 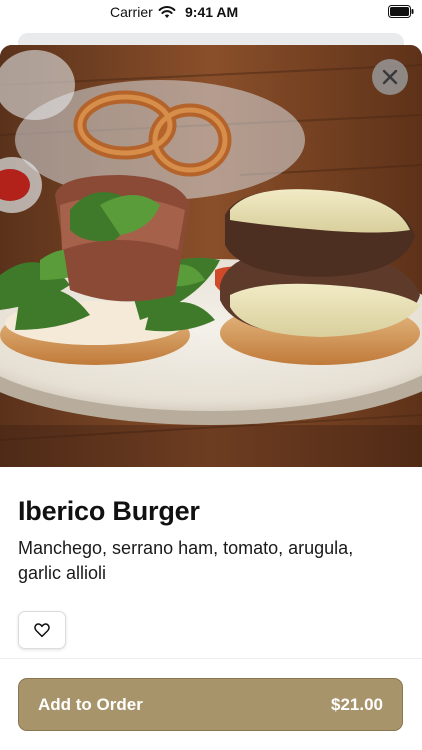 I want to click on close-button, so click(x=390, y=77).